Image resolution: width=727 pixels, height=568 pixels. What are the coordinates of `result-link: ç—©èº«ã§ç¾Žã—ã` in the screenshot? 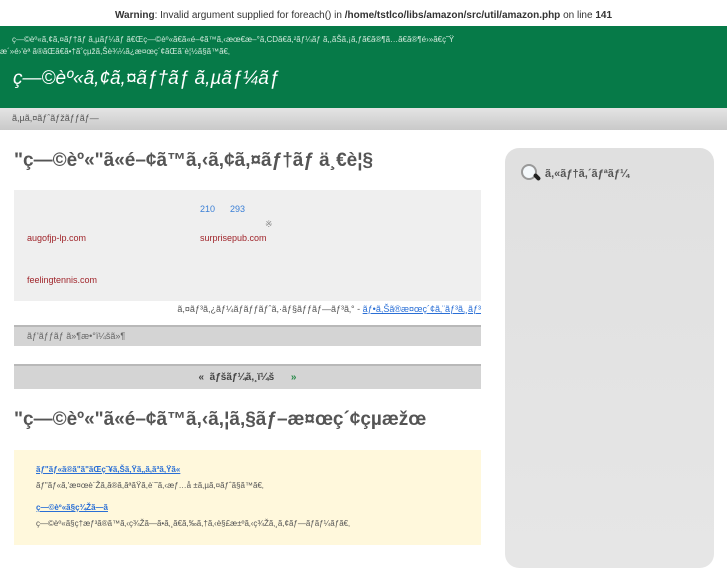 It's located at (247, 508).